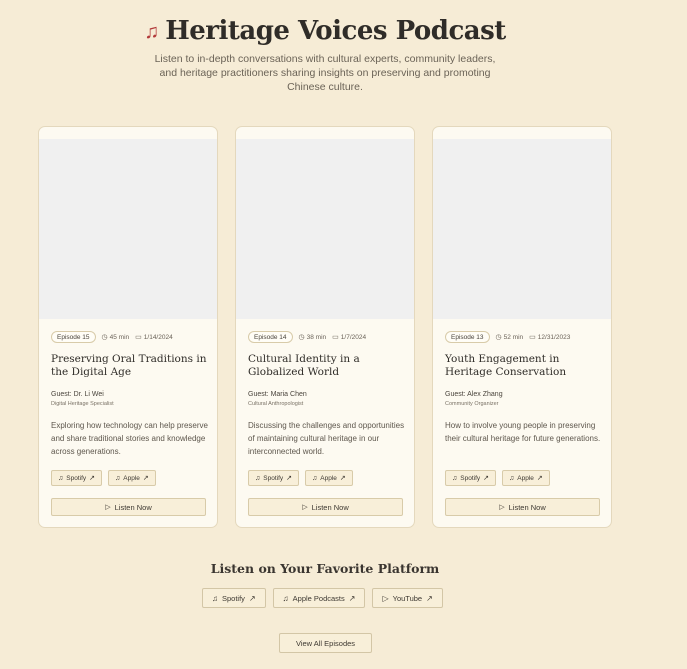  I want to click on date: ▭ 1/14/2024, so click(154, 337).